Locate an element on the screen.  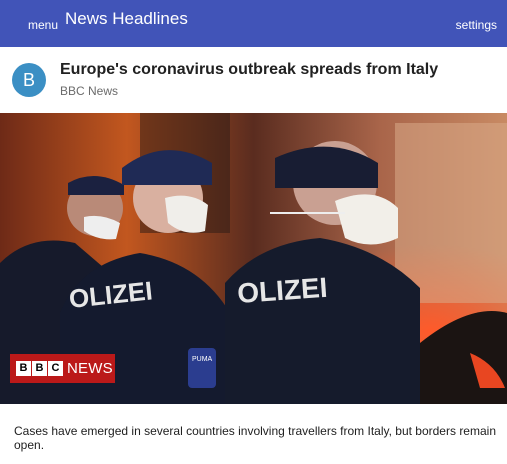
bbc-logo-letter: C is located at coordinates (55, 368).